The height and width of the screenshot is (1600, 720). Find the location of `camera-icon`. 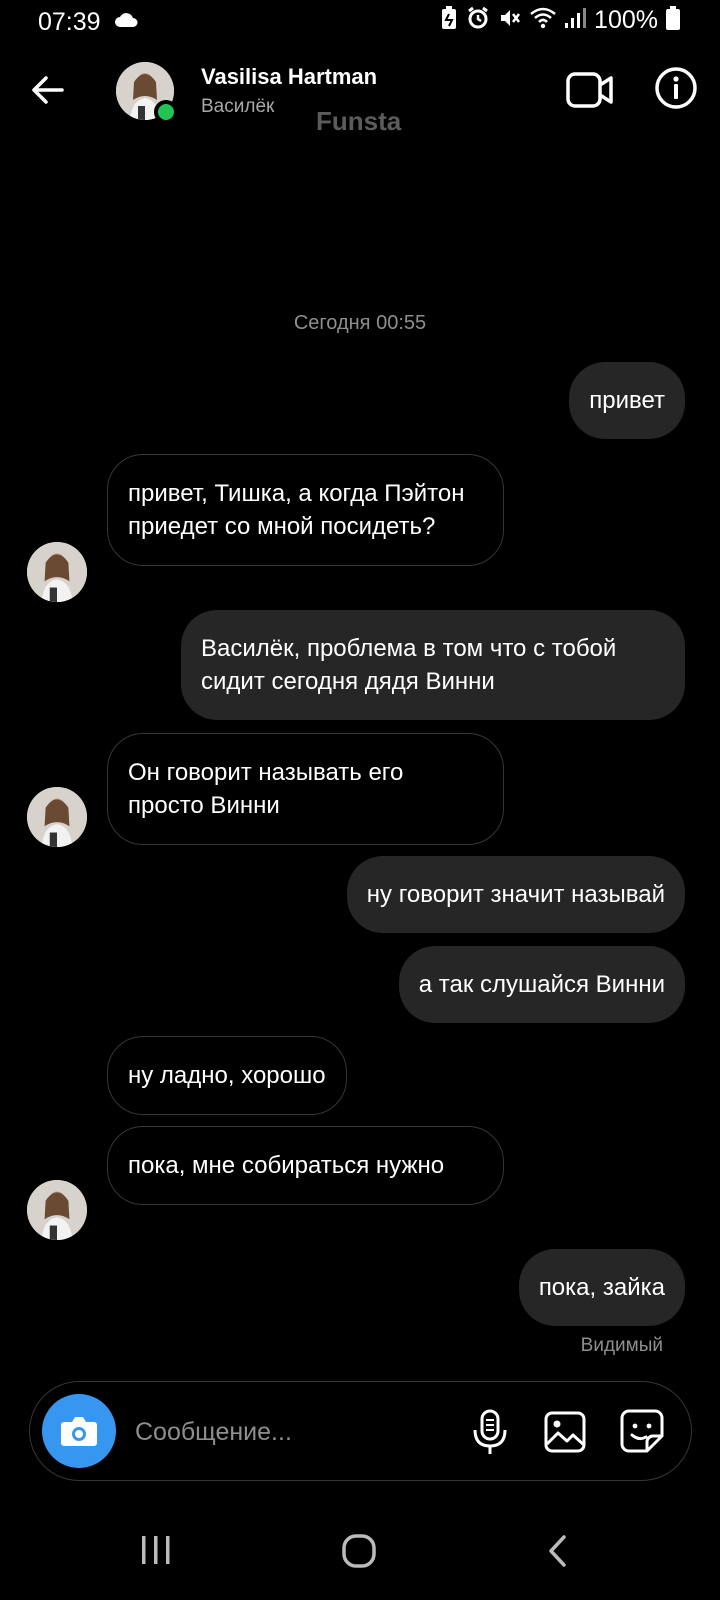

camera-icon is located at coordinates (79, 1431).